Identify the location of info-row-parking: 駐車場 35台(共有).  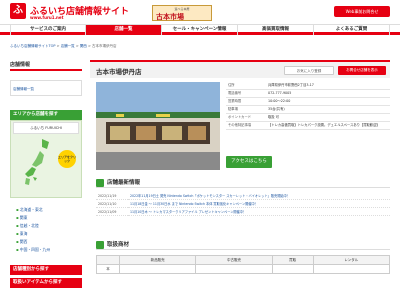
(308, 109).